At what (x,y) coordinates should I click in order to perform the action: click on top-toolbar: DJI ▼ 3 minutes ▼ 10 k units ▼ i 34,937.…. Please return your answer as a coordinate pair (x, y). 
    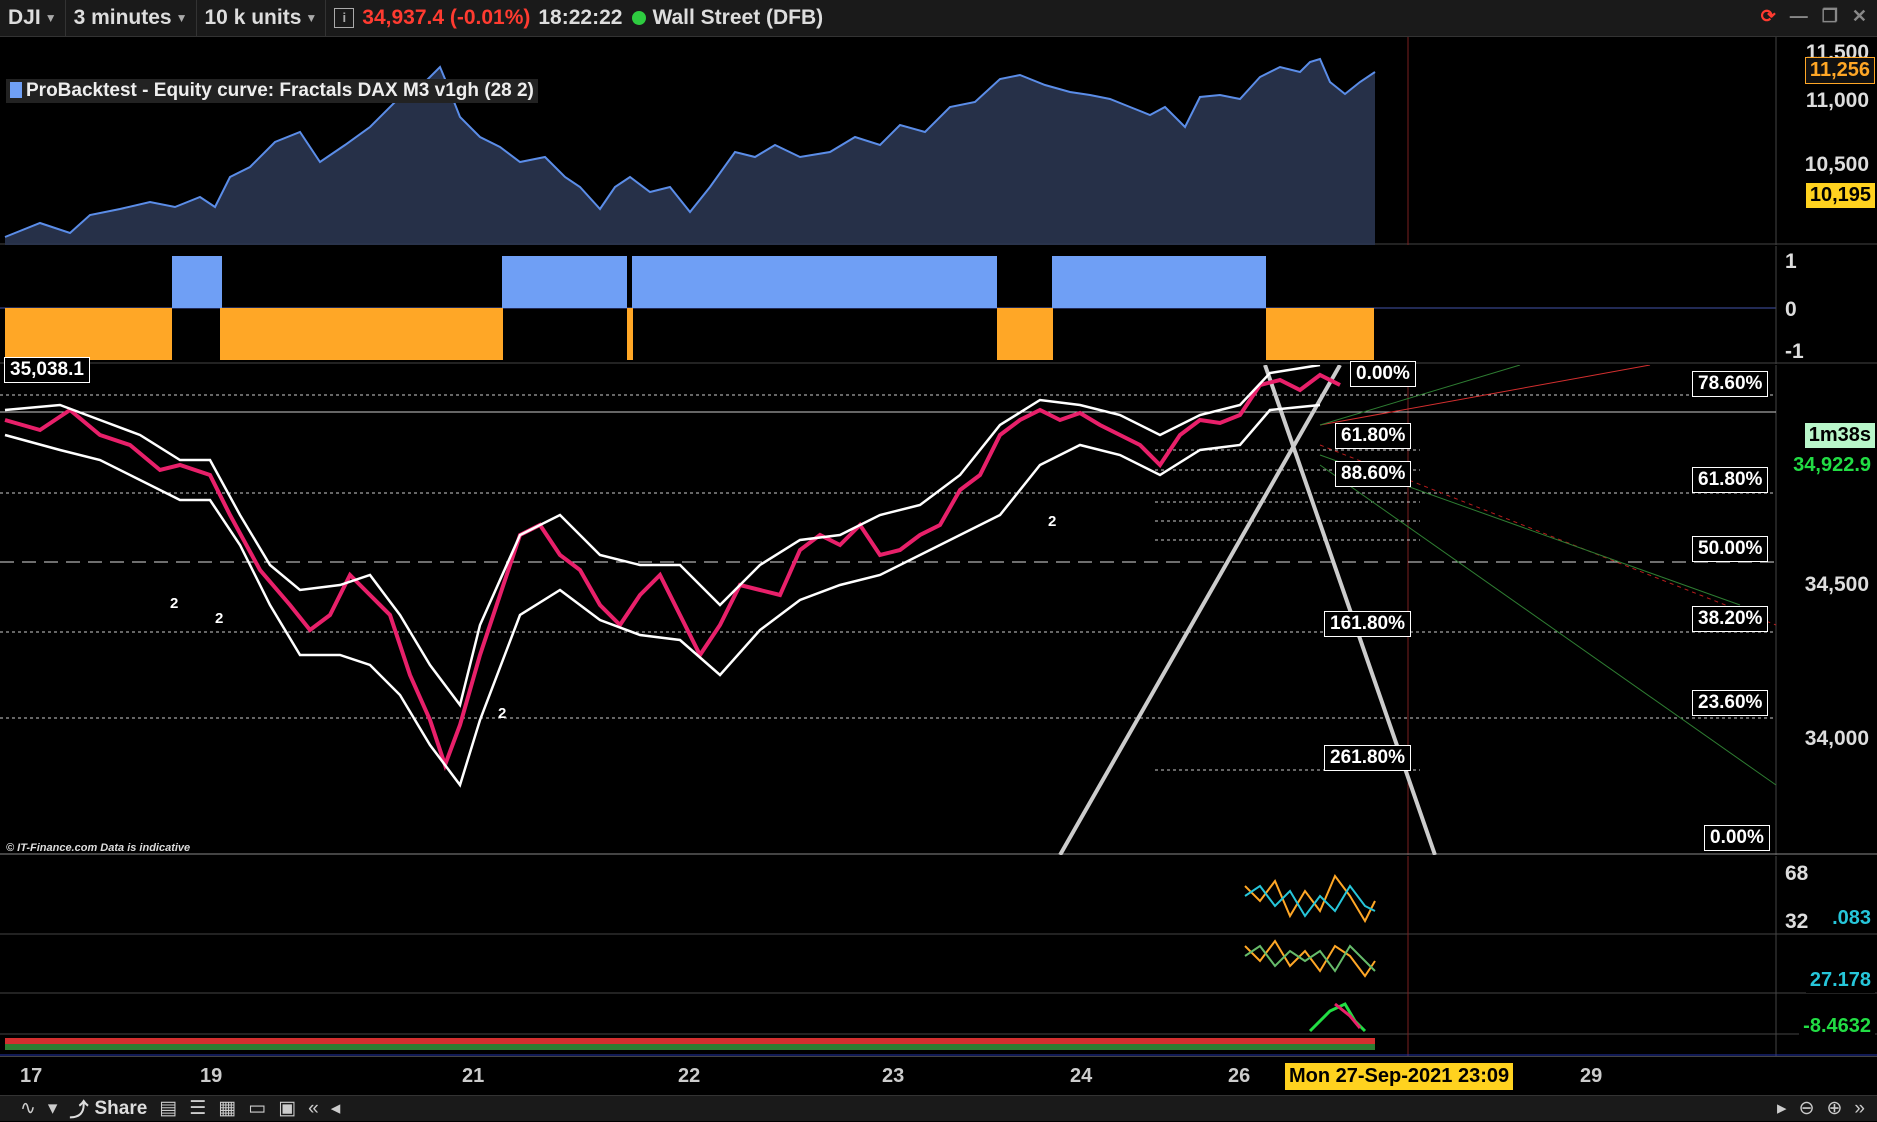
    Looking at the image, I should click on (938, 18).